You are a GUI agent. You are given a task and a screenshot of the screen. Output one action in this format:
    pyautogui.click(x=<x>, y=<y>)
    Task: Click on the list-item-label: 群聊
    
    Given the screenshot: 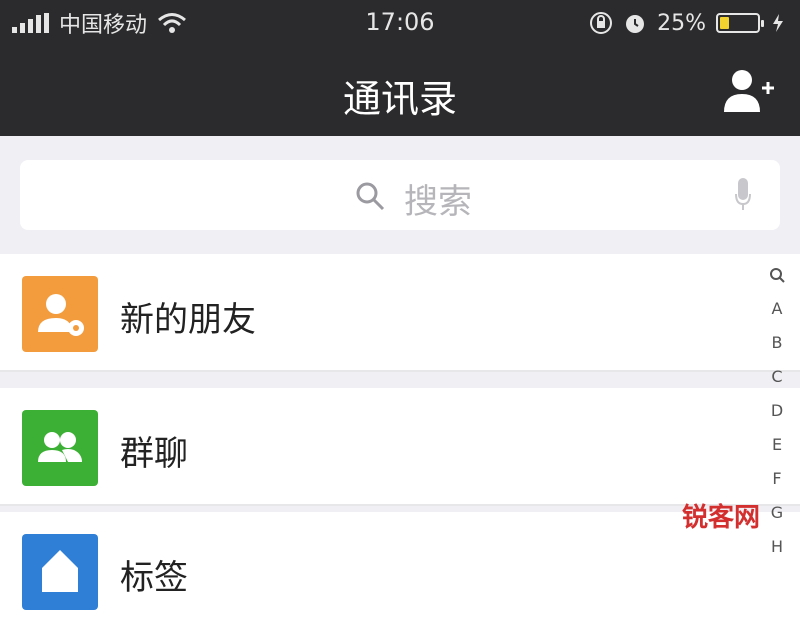 What is the action you would take?
    pyautogui.click(x=154, y=454)
    